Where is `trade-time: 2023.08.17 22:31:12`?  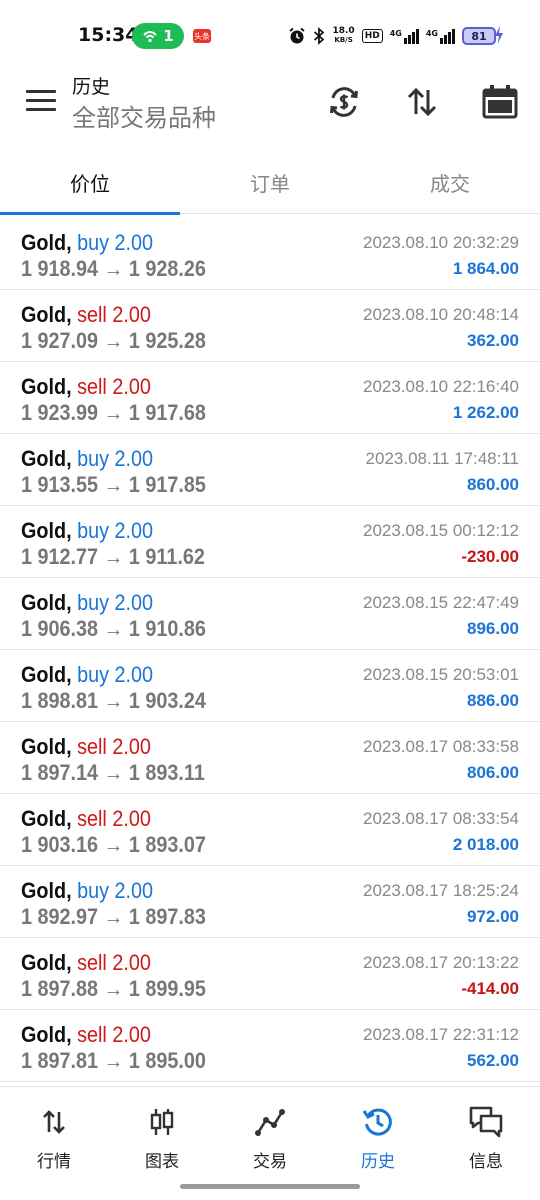 trade-time: 2023.08.17 22:31:12 is located at coordinates (441, 1034).